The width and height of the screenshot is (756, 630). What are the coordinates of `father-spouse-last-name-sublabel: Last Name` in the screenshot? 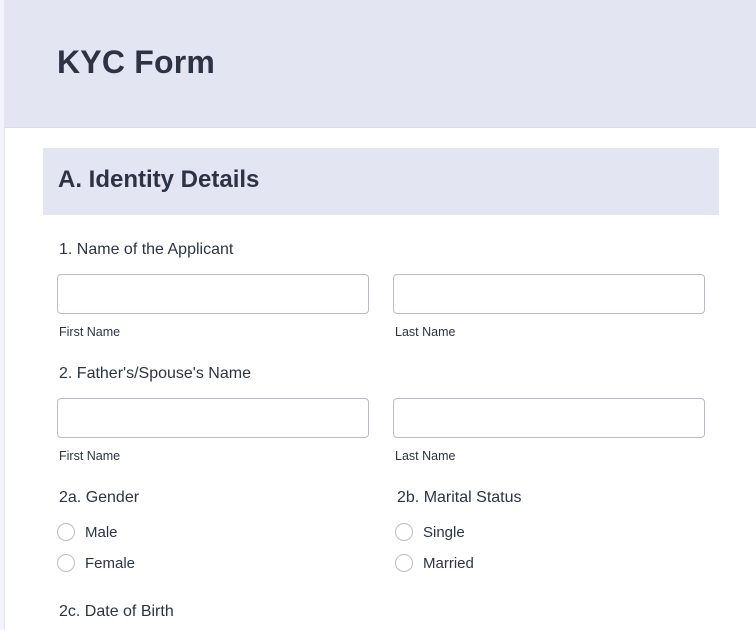 It's located at (425, 456).